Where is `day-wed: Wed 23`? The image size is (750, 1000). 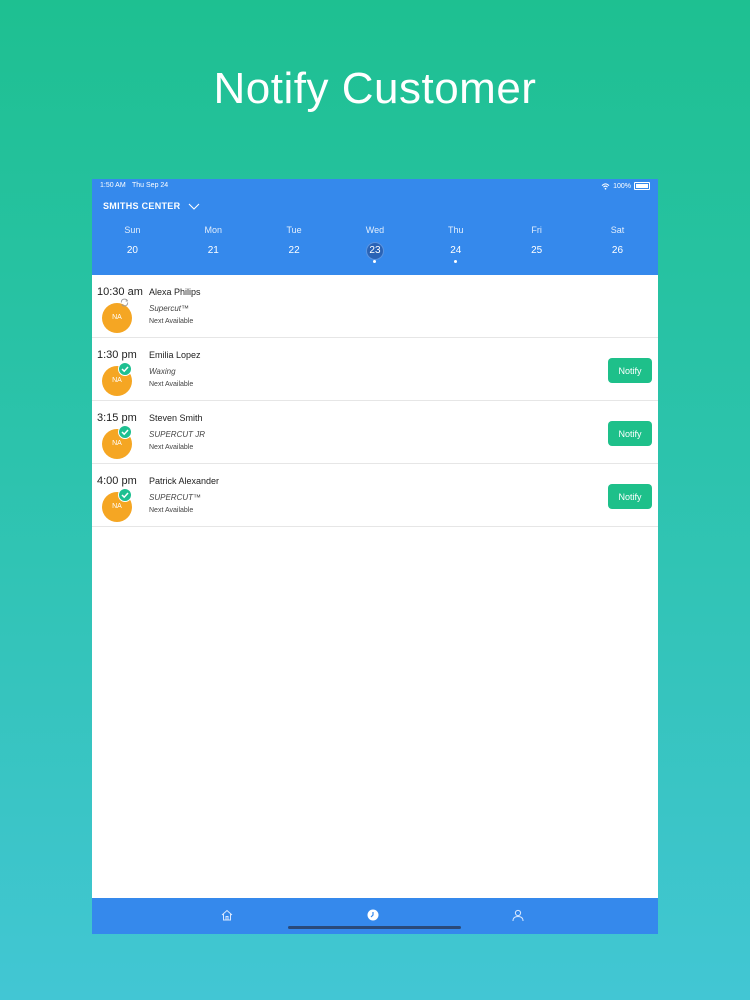 day-wed: Wed 23 is located at coordinates (375, 244).